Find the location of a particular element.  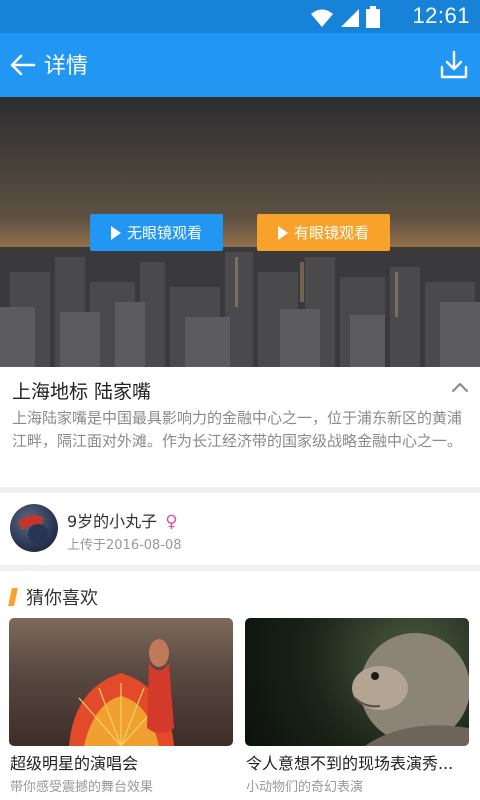

app-bar: 详情 is located at coordinates (240, 65).